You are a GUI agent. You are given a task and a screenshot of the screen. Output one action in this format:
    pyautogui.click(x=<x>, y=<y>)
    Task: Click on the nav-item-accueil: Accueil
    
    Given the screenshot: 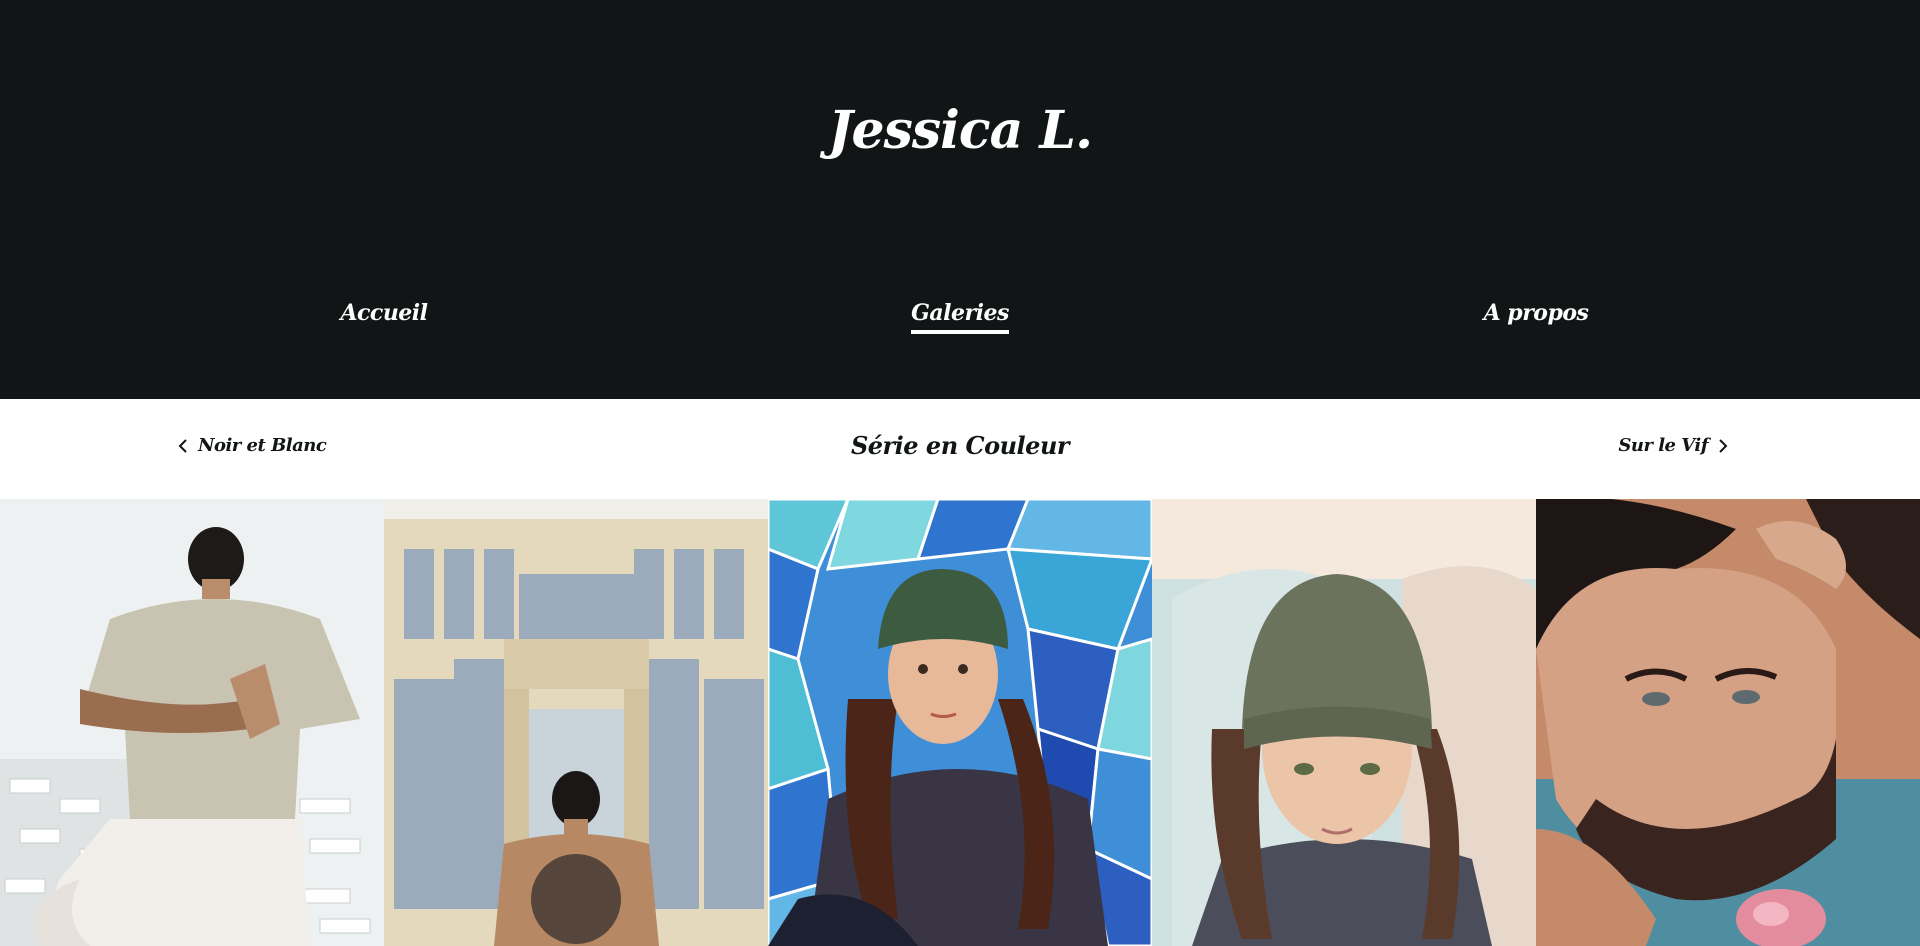 What is the action you would take?
    pyautogui.click(x=384, y=315)
    